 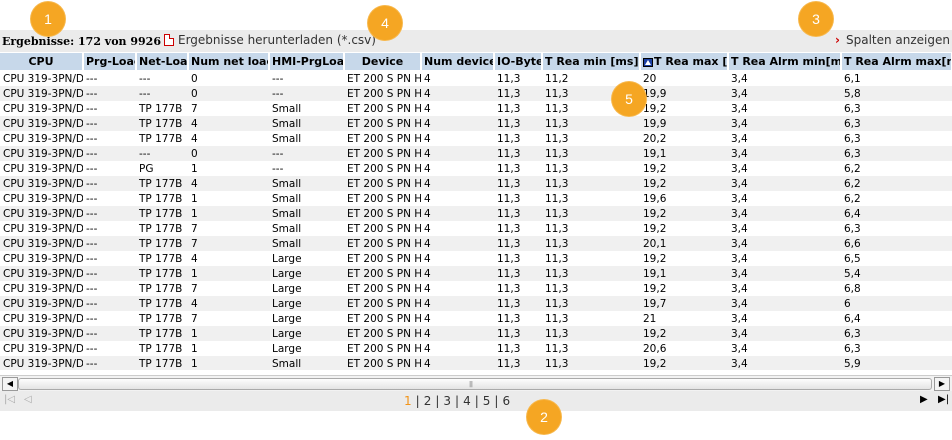 I want to click on page-link-3: 3, so click(x=447, y=401).